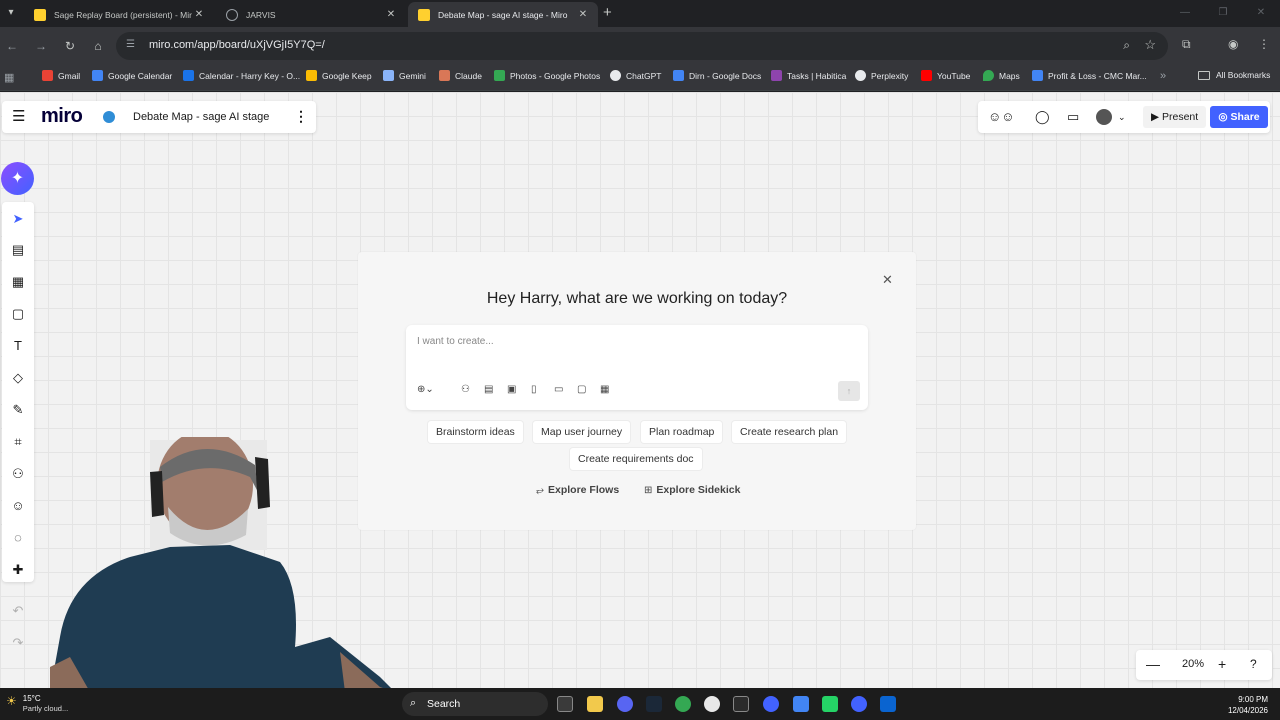 This screenshot has height=720, width=1280. What do you see at coordinates (717, 75) in the screenshot?
I see `bookmark-google-docs: Dirn - Google Docs` at bounding box center [717, 75].